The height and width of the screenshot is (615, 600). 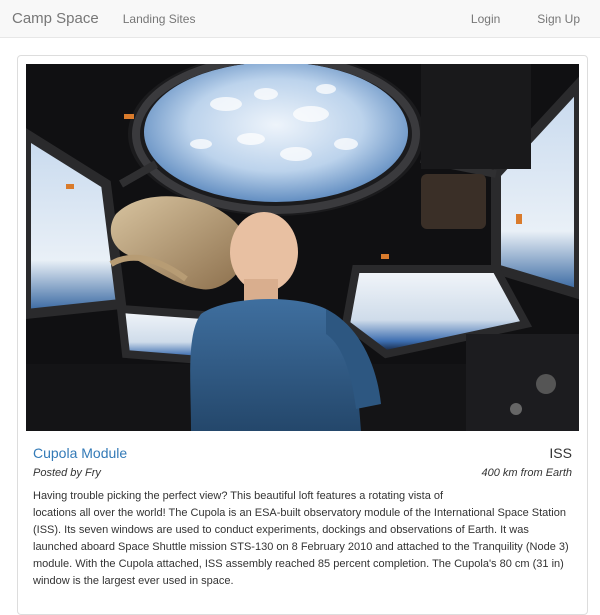 What do you see at coordinates (300, 19) in the screenshot?
I see `top-navbar: Camp Space Landing Sites Login Sign Up` at bounding box center [300, 19].